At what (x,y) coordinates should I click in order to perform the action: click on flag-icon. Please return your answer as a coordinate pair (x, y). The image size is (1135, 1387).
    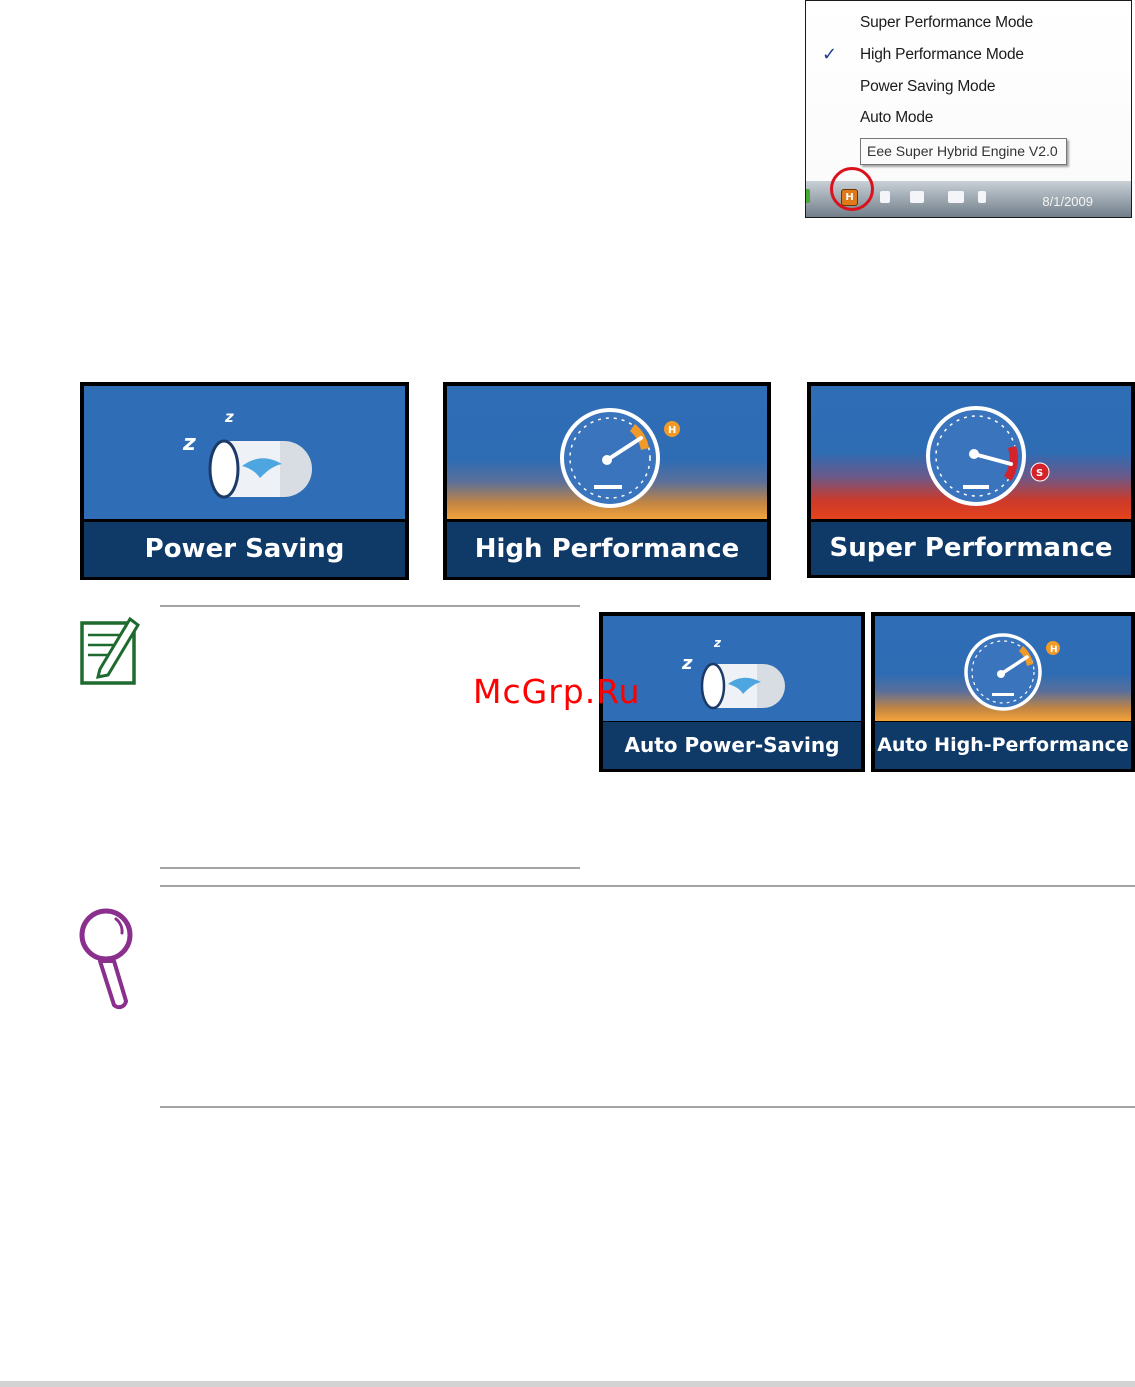
    Looking at the image, I should click on (885, 197).